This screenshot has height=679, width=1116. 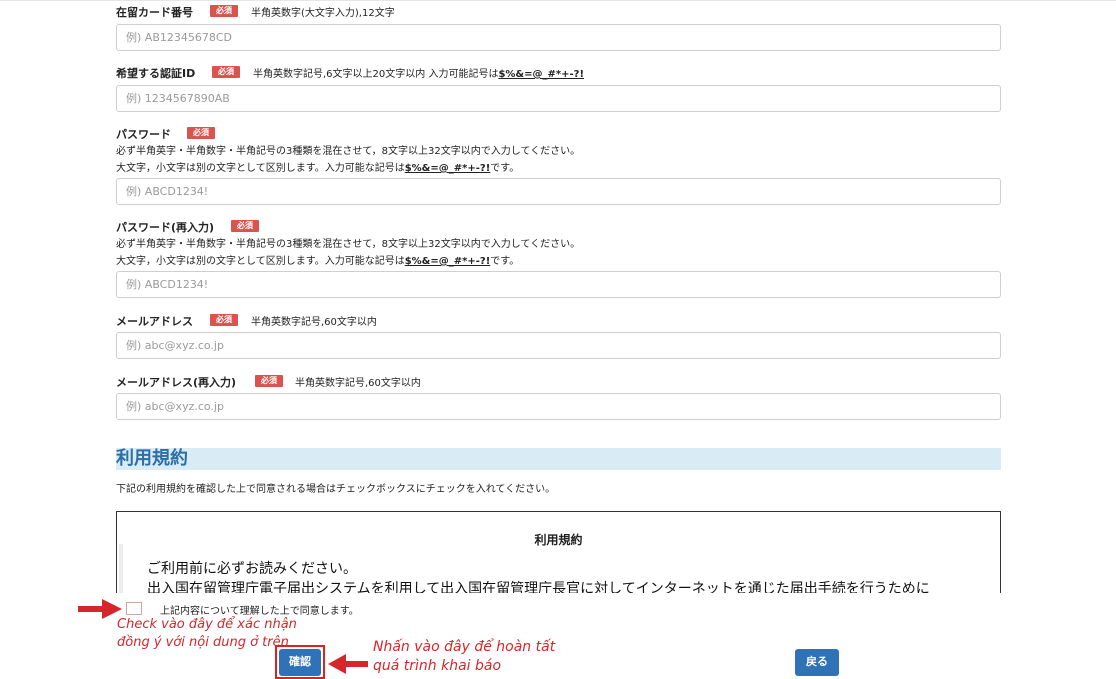 What do you see at coordinates (558, 191) in the screenshot?
I see `password-input` at bounding box center [558, 191].